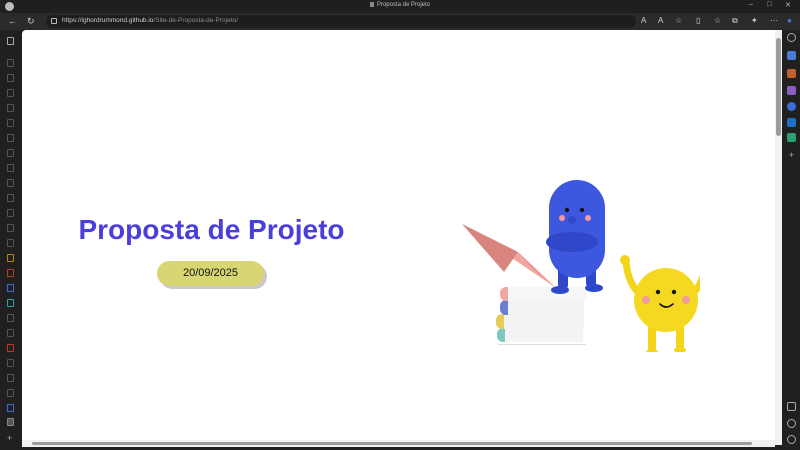  I want to click on collections-icon: ⧉, so click(735, 21).